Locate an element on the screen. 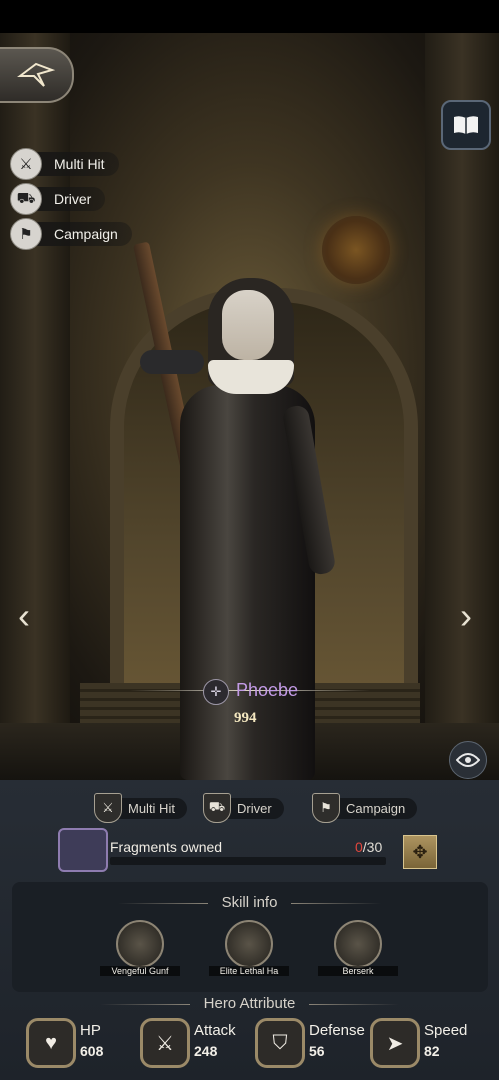 Image resolution: width=499 pixels, height=1080 pixels. attr-attack: ⚔ Attack 248 is located at coordinates (188, 1043).